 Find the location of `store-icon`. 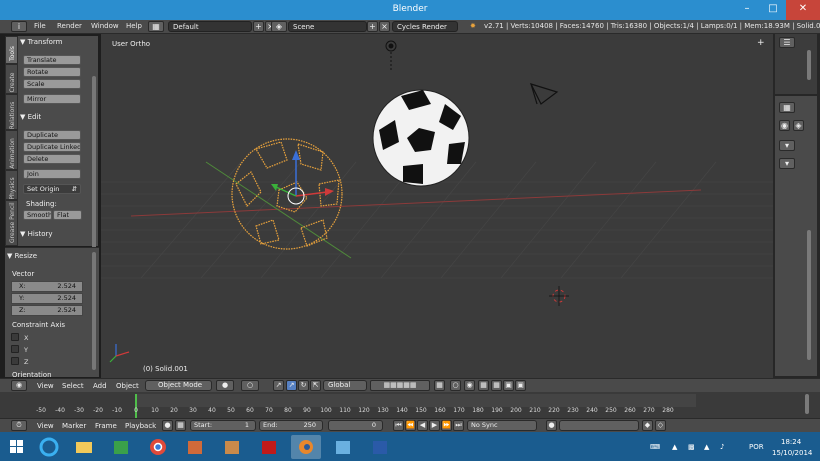

store-icon is located at coordinates (121, 447).